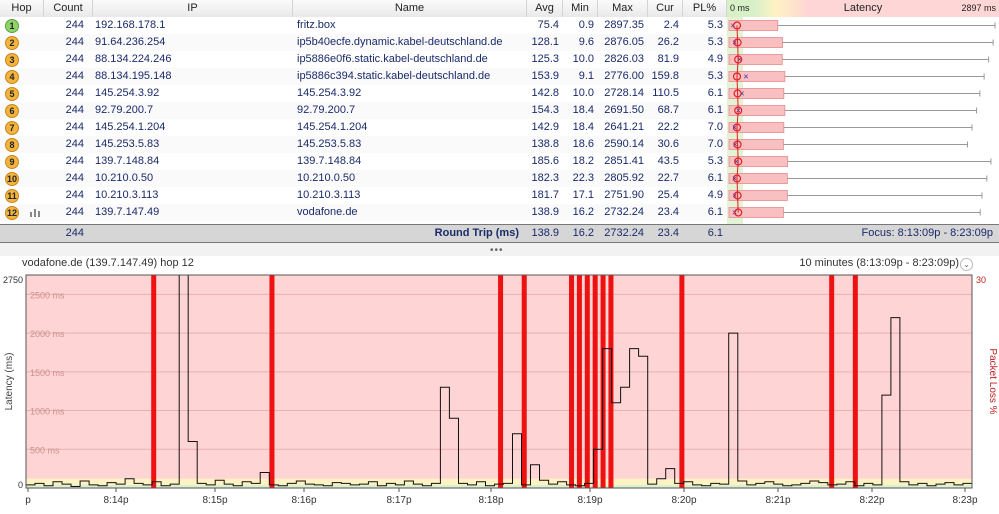 Image resolution: width=999 pixels, height=514 pixels. What do you see at coordinates (68, 8) in the screenshot?
I see `col-count: Count` at bounding box center [68, 8].